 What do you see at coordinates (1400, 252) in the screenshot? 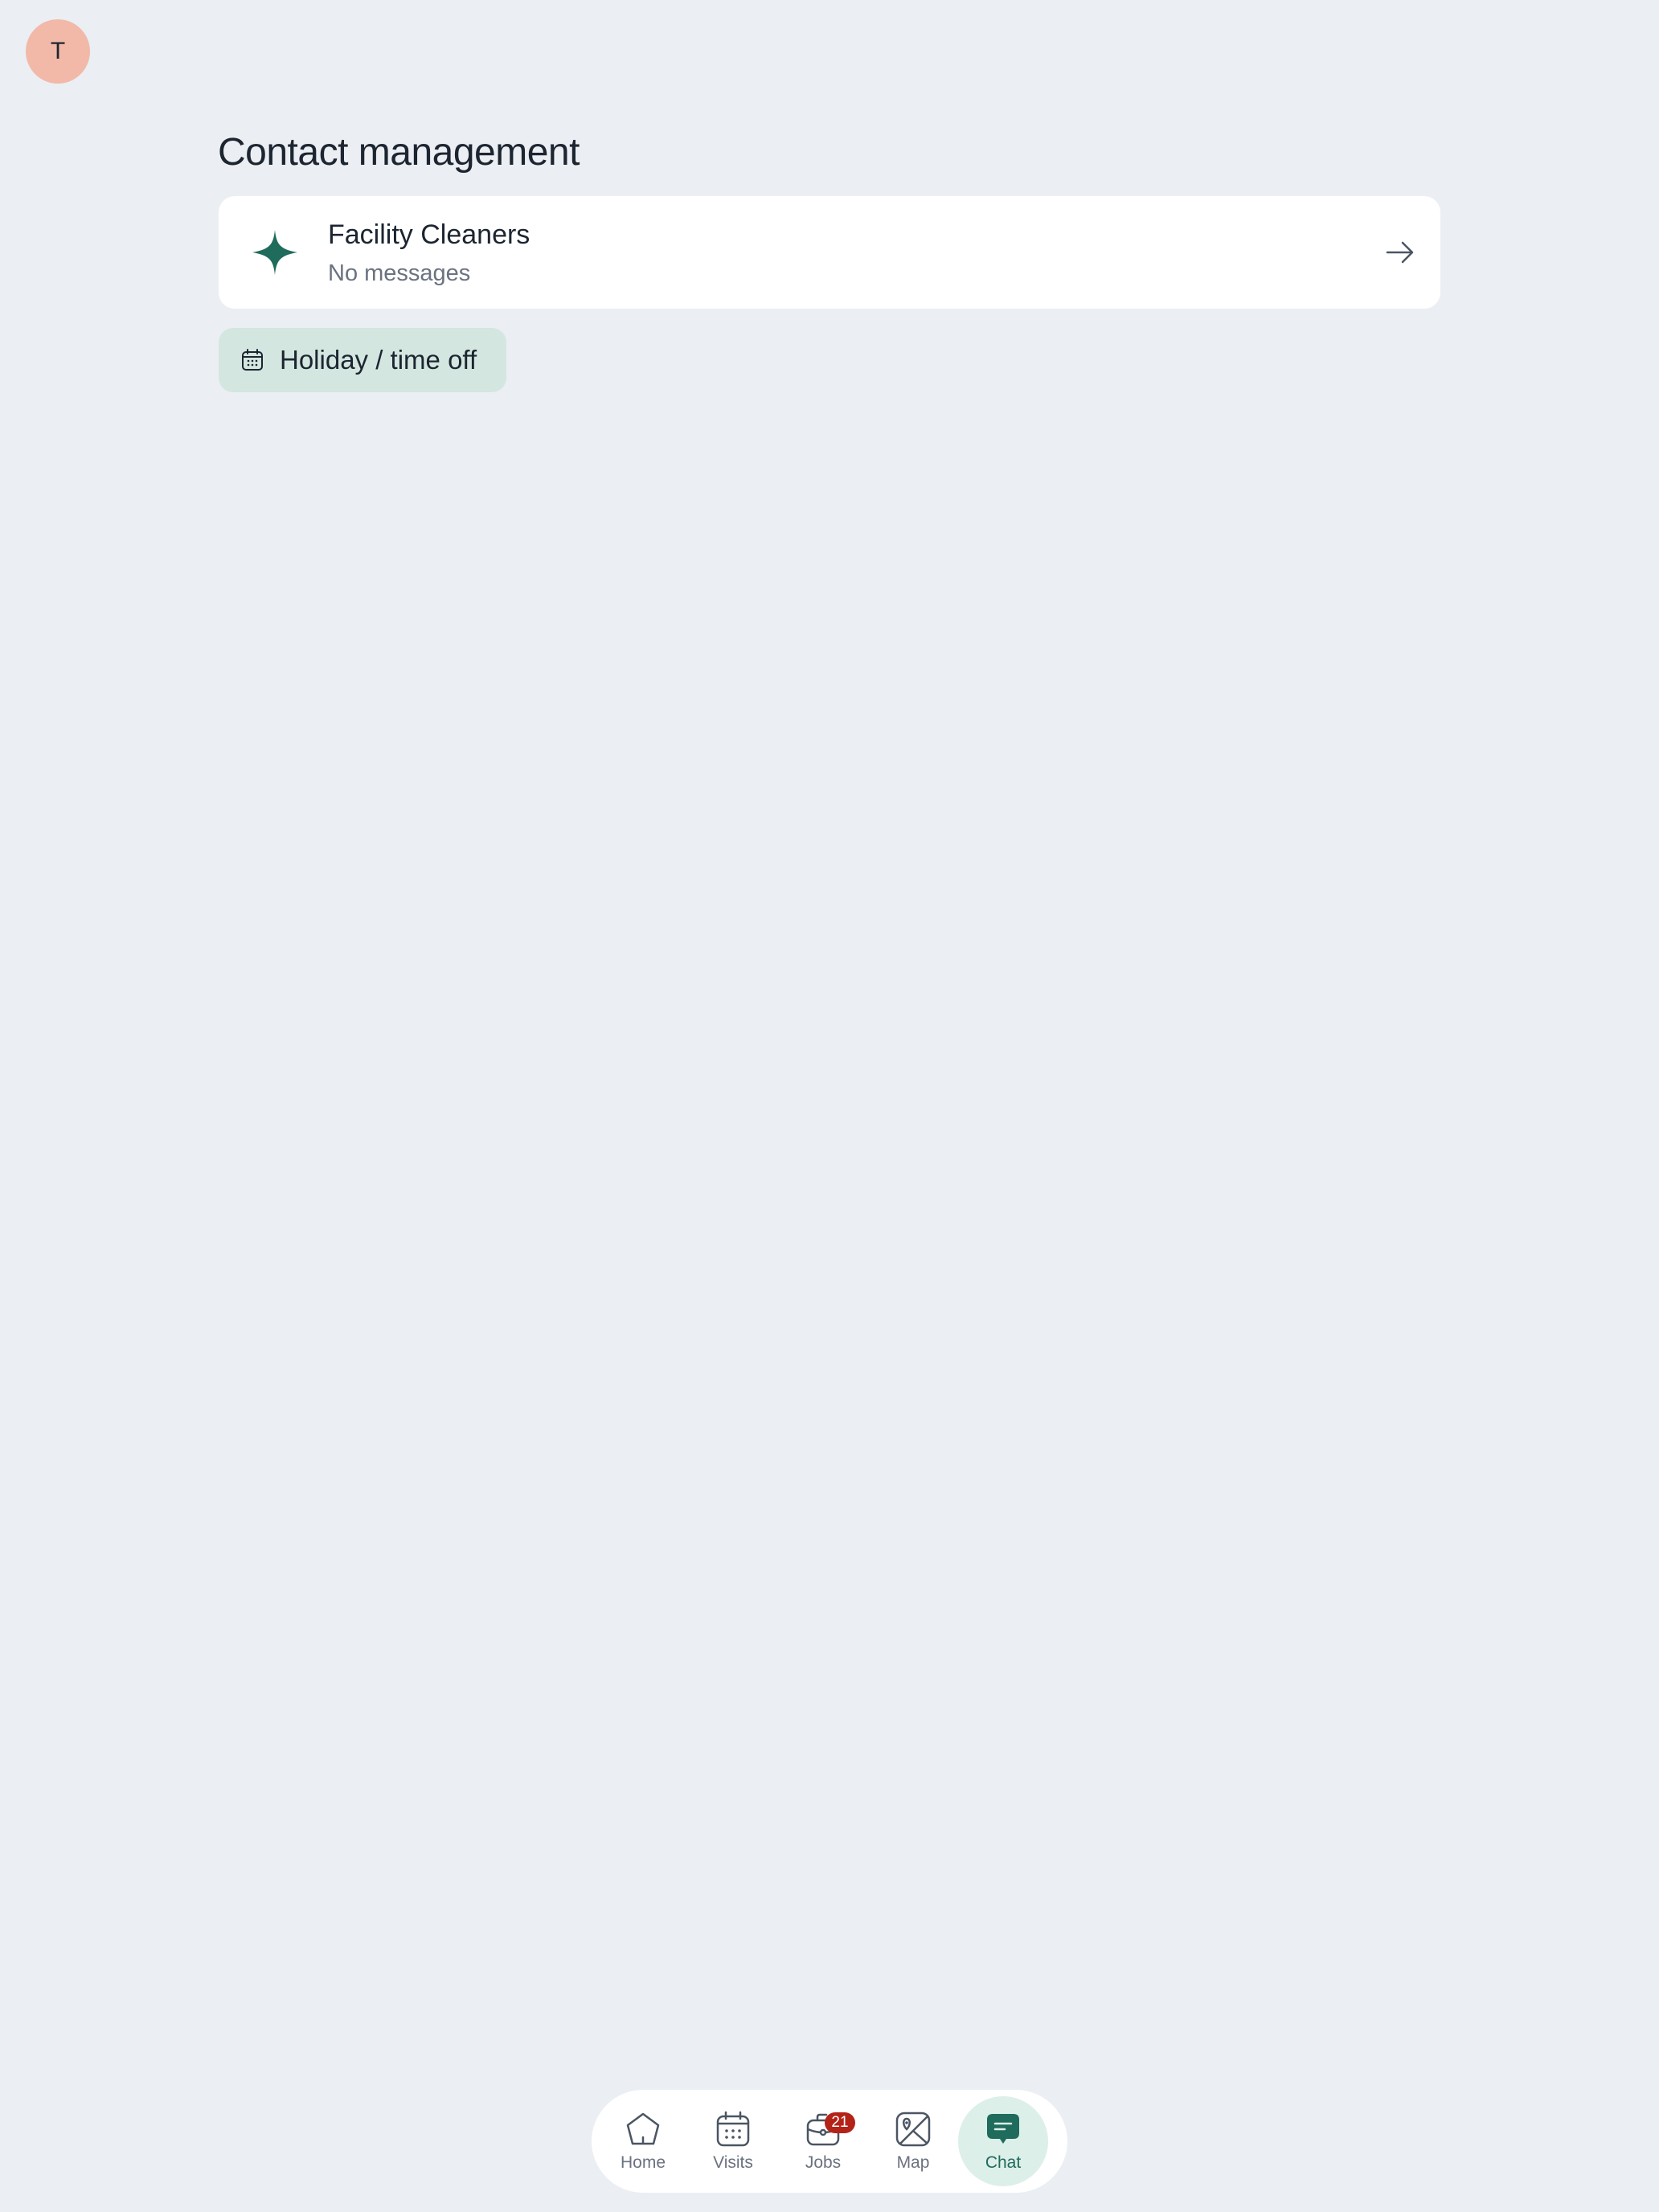
I see `arrow-right-icon` at bounding box center [1400, 252].